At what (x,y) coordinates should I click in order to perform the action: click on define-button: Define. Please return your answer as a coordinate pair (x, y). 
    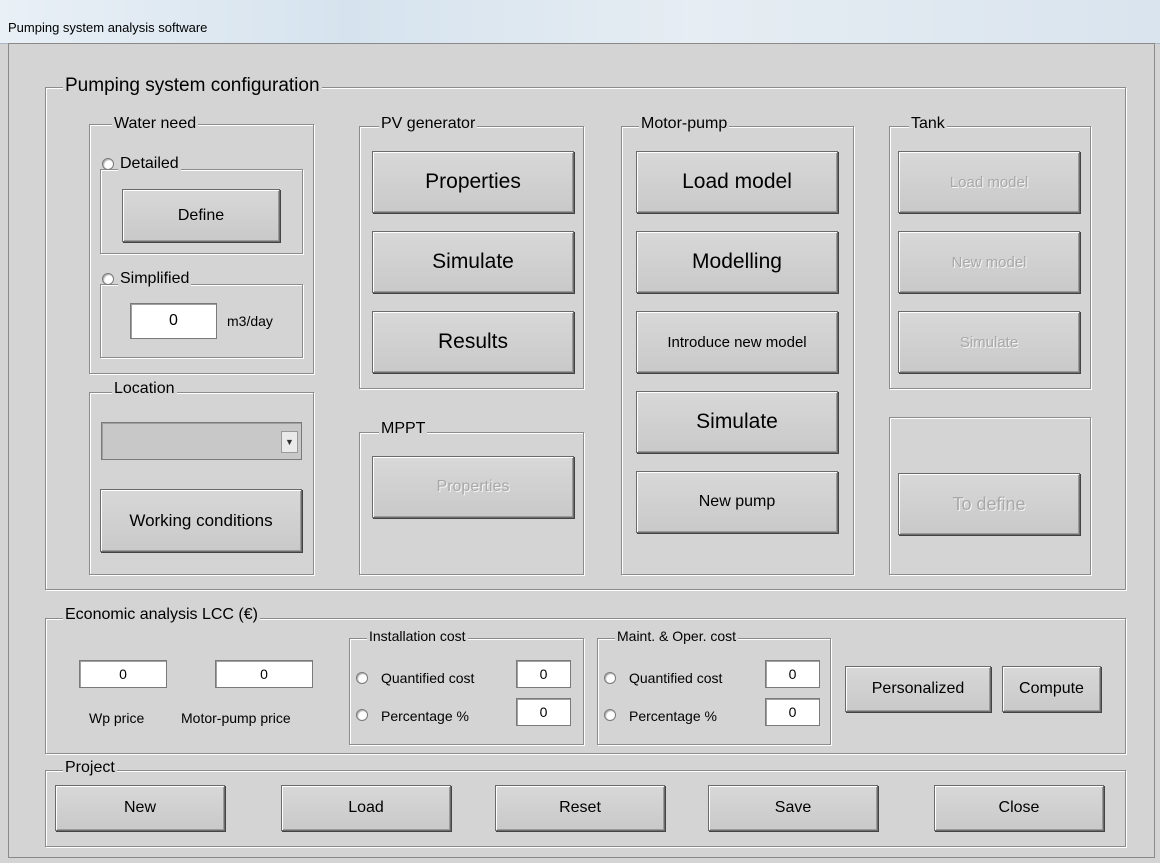
    Looking at the image, I should click on (201, 215).